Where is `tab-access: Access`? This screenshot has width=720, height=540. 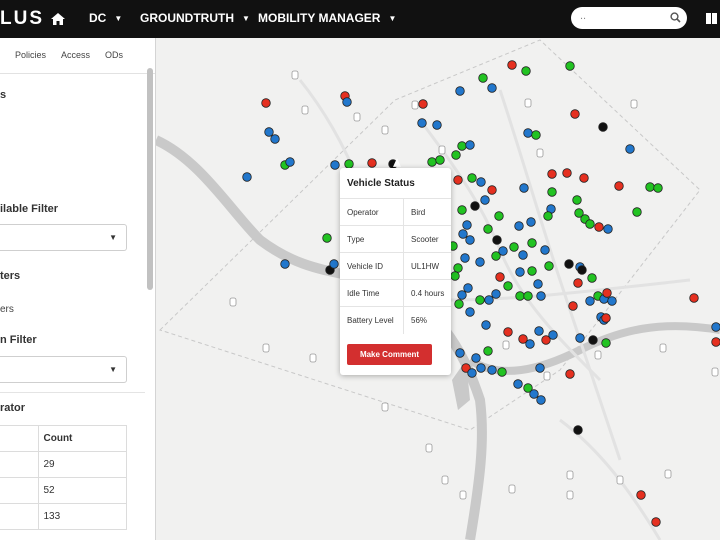 tab-access: Access is located at coordinates (75, 55).